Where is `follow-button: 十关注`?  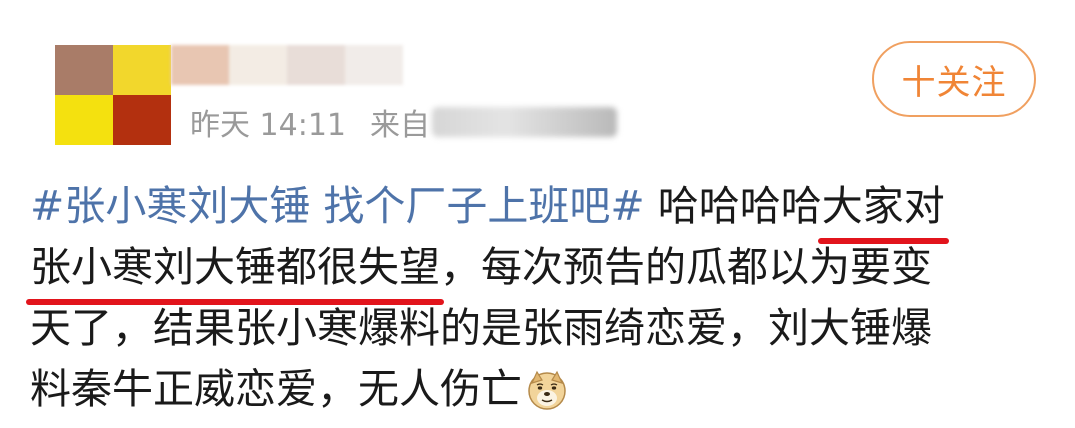
follow-button: 十关注 is located at coordinates (954, 79).